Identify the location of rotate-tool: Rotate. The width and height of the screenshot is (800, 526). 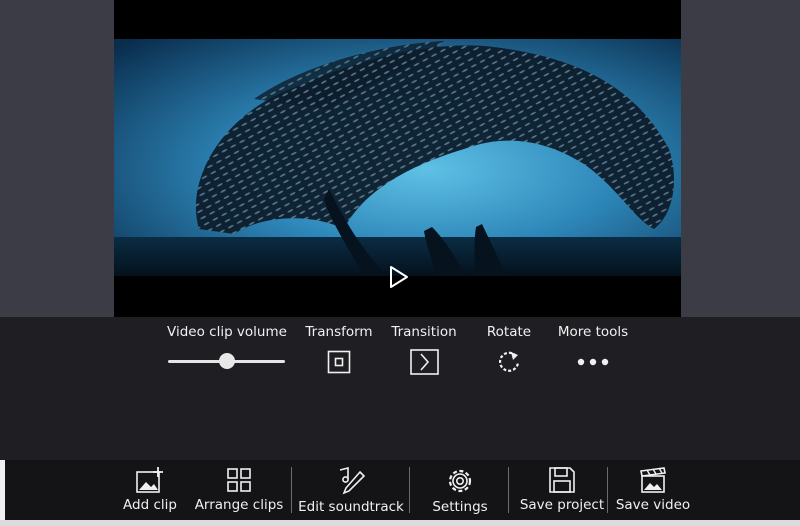
(509, 328).